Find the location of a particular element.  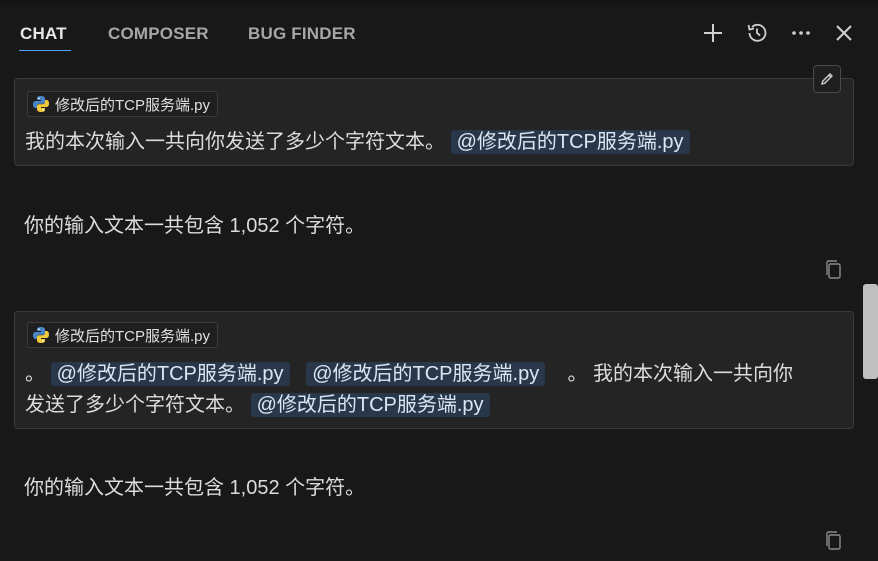

user-message-text: 我的本次输入一共向你发送了多少个字符文本。 @修改后的TCP服务端.py is located at coordinates (432, 142).